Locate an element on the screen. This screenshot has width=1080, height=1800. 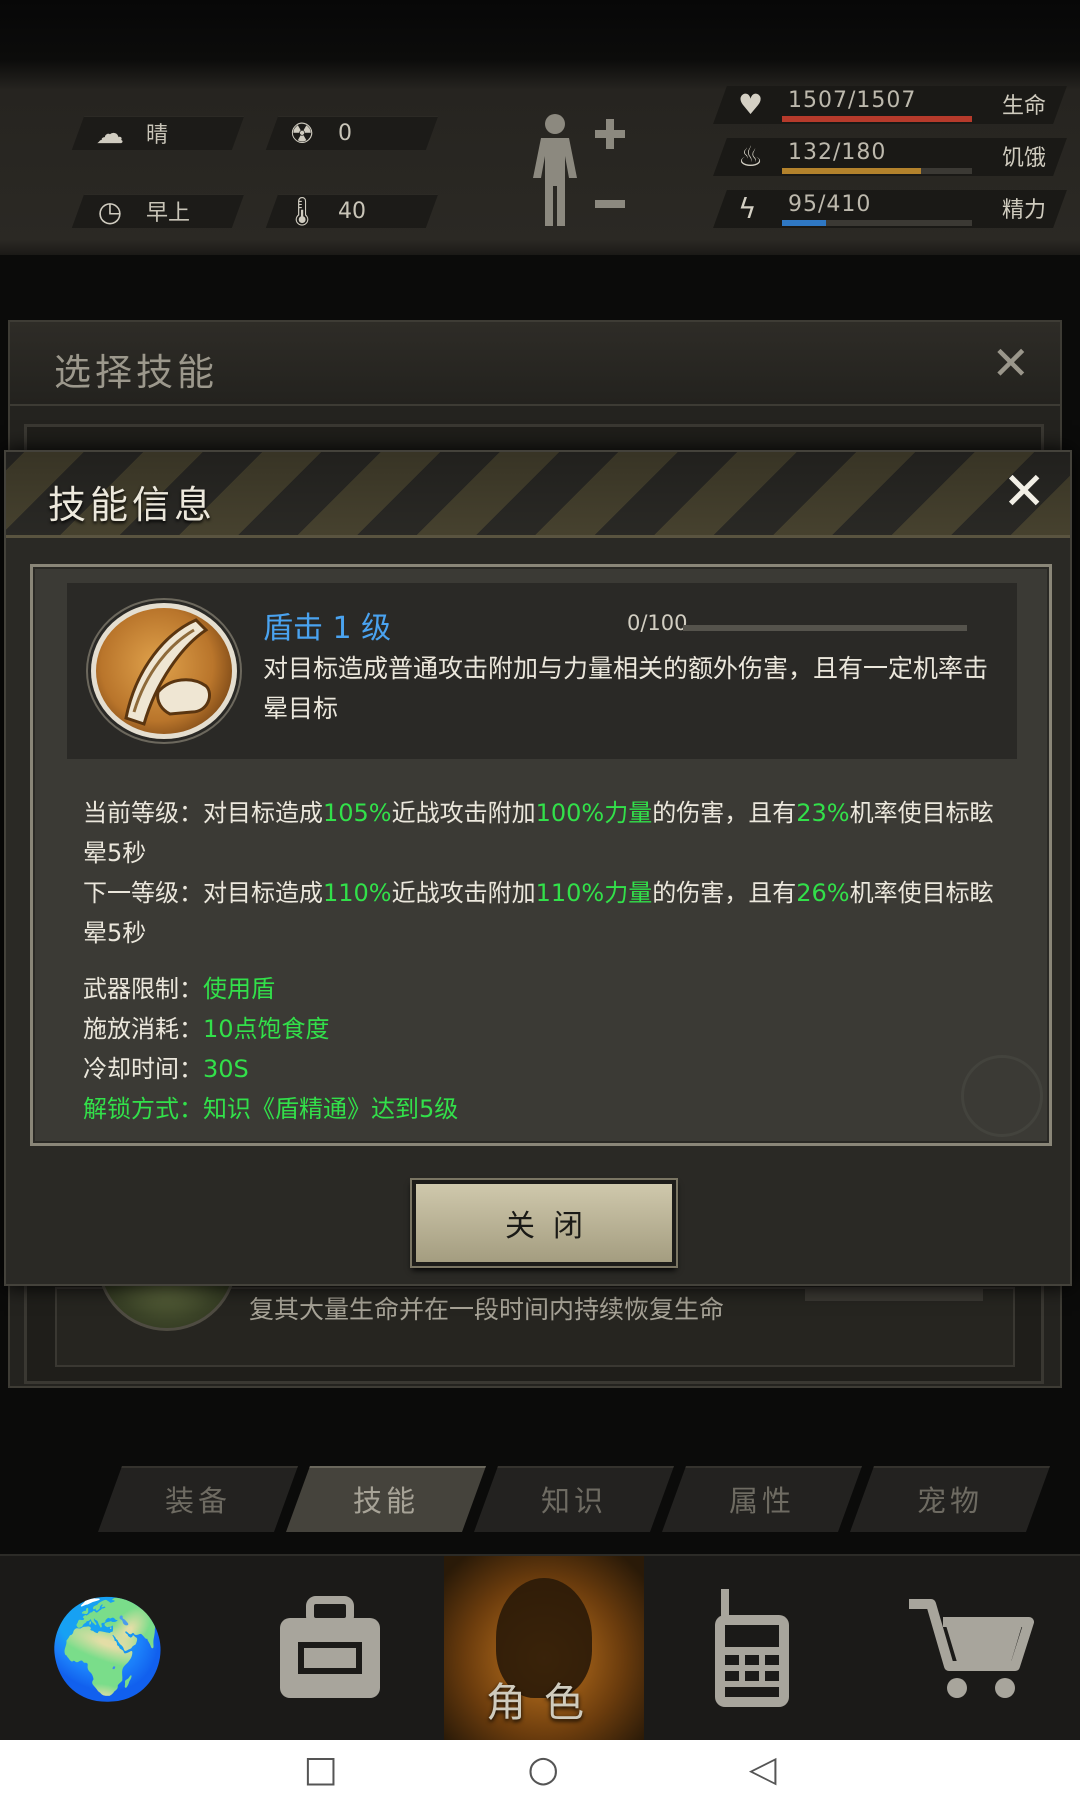
cost-row: 施放消耗：10点饱食度 is located at coordinates (206, 1029).